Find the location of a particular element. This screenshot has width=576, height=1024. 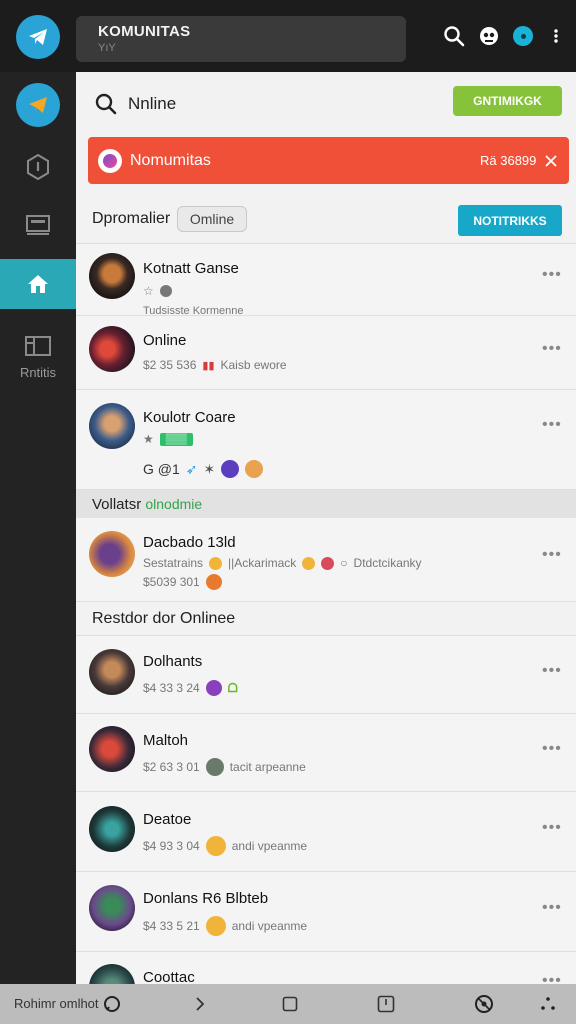

telegram-logo-icon is located at coordinates (38, 37).